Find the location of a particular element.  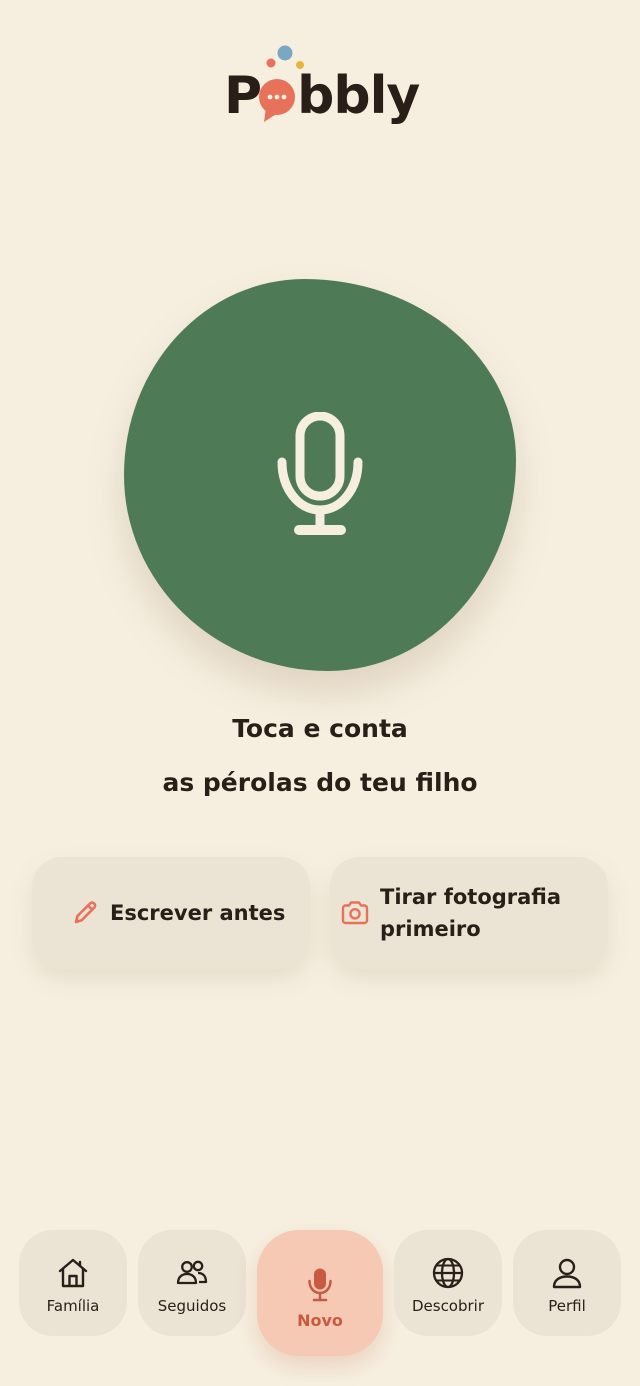

bottom-navigation: Família Seguidos Novo Descobrir Perfil is located at coordinates (320, 1300).